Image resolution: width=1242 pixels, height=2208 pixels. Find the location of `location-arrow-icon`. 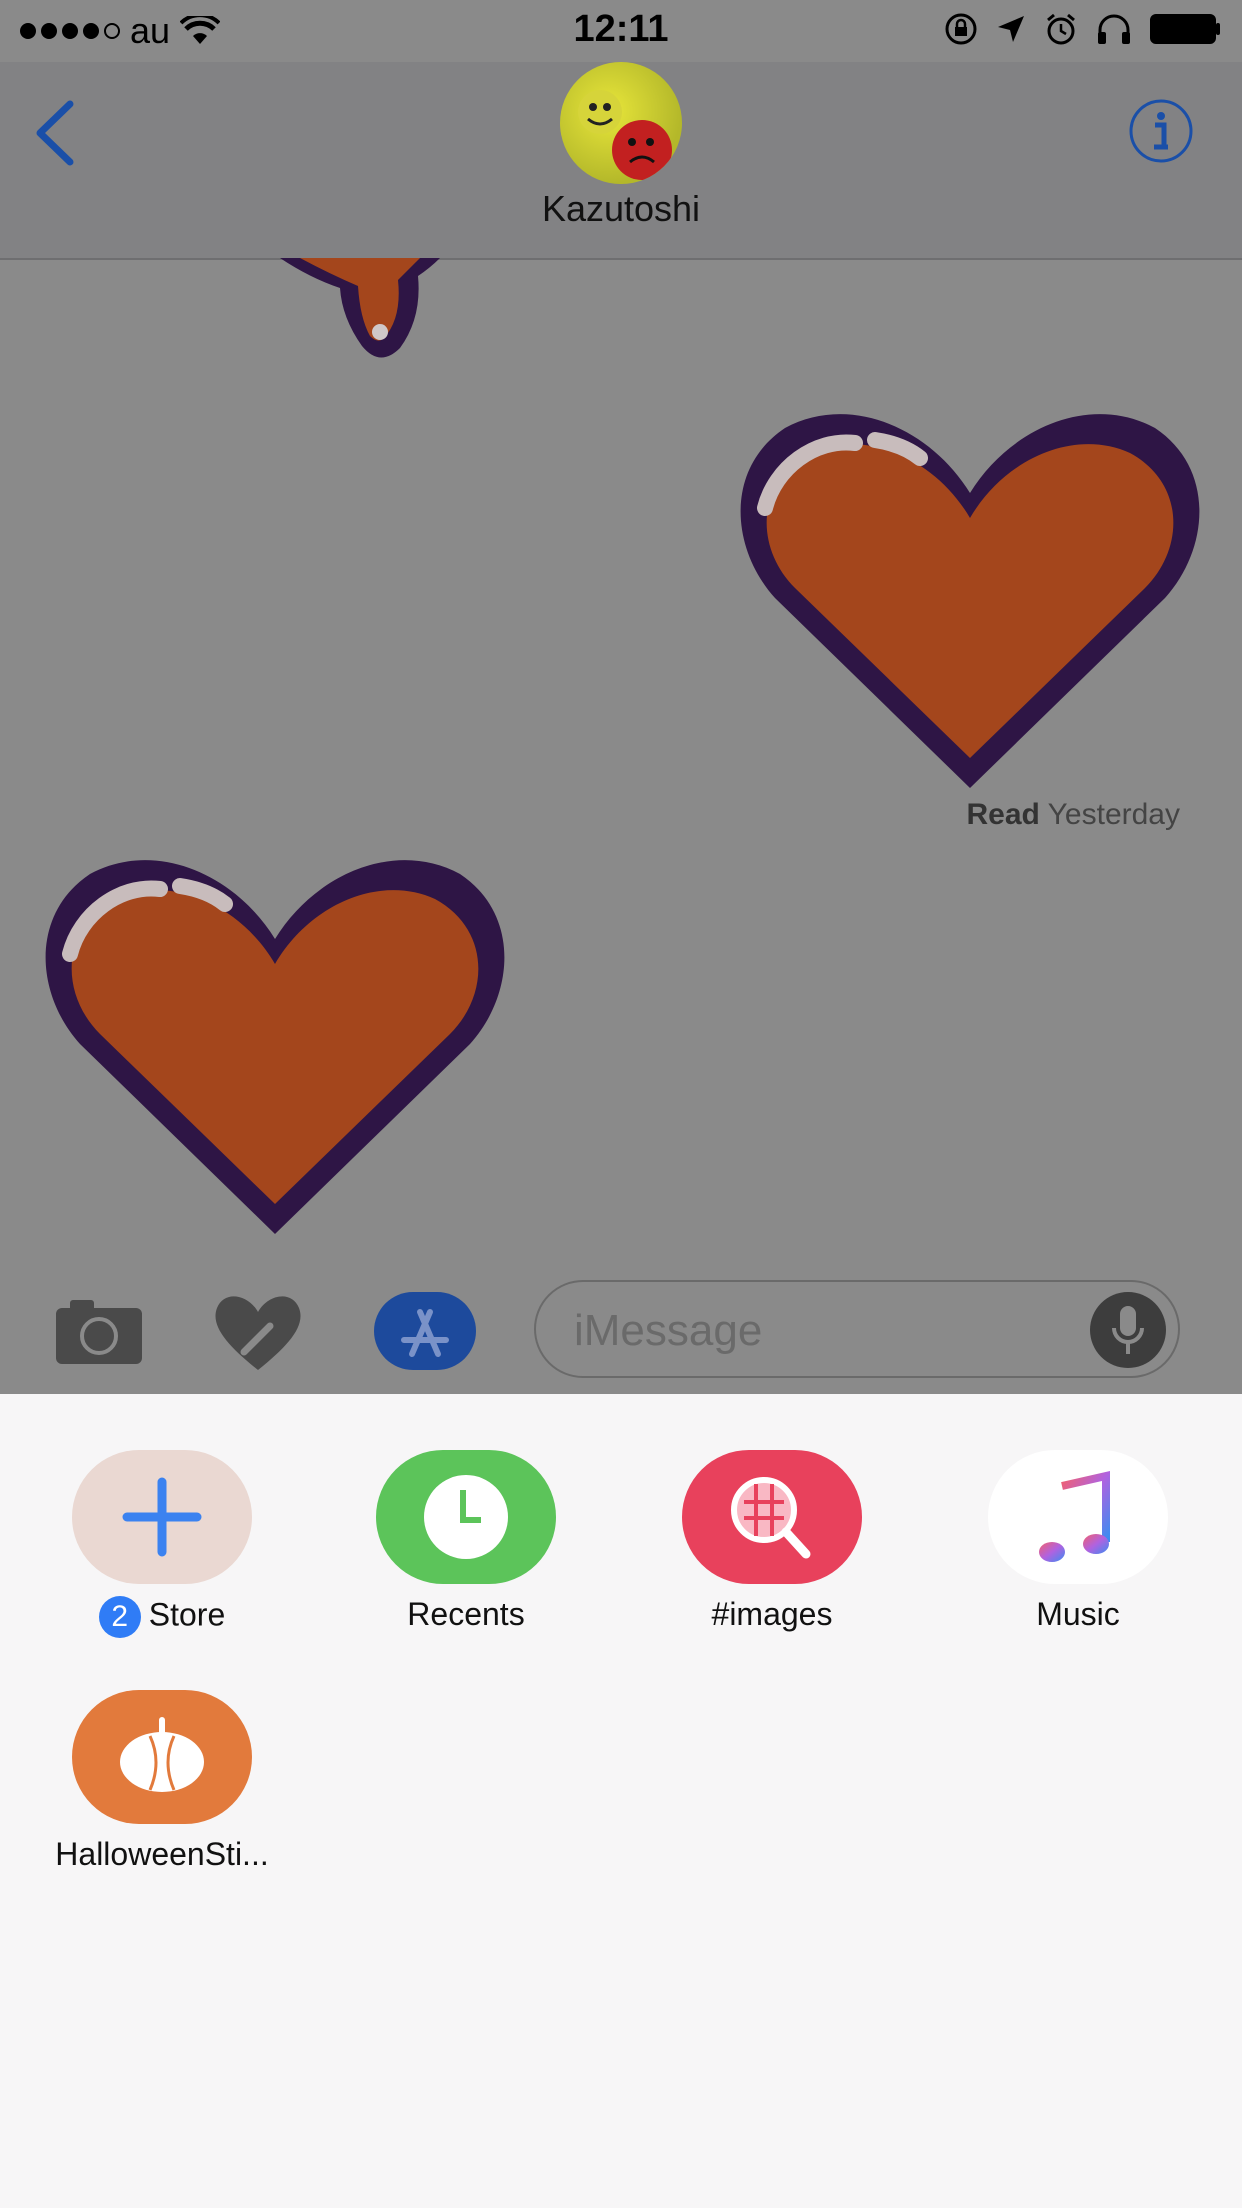

location-arrow-icon is located at coordinates (1011, 29).